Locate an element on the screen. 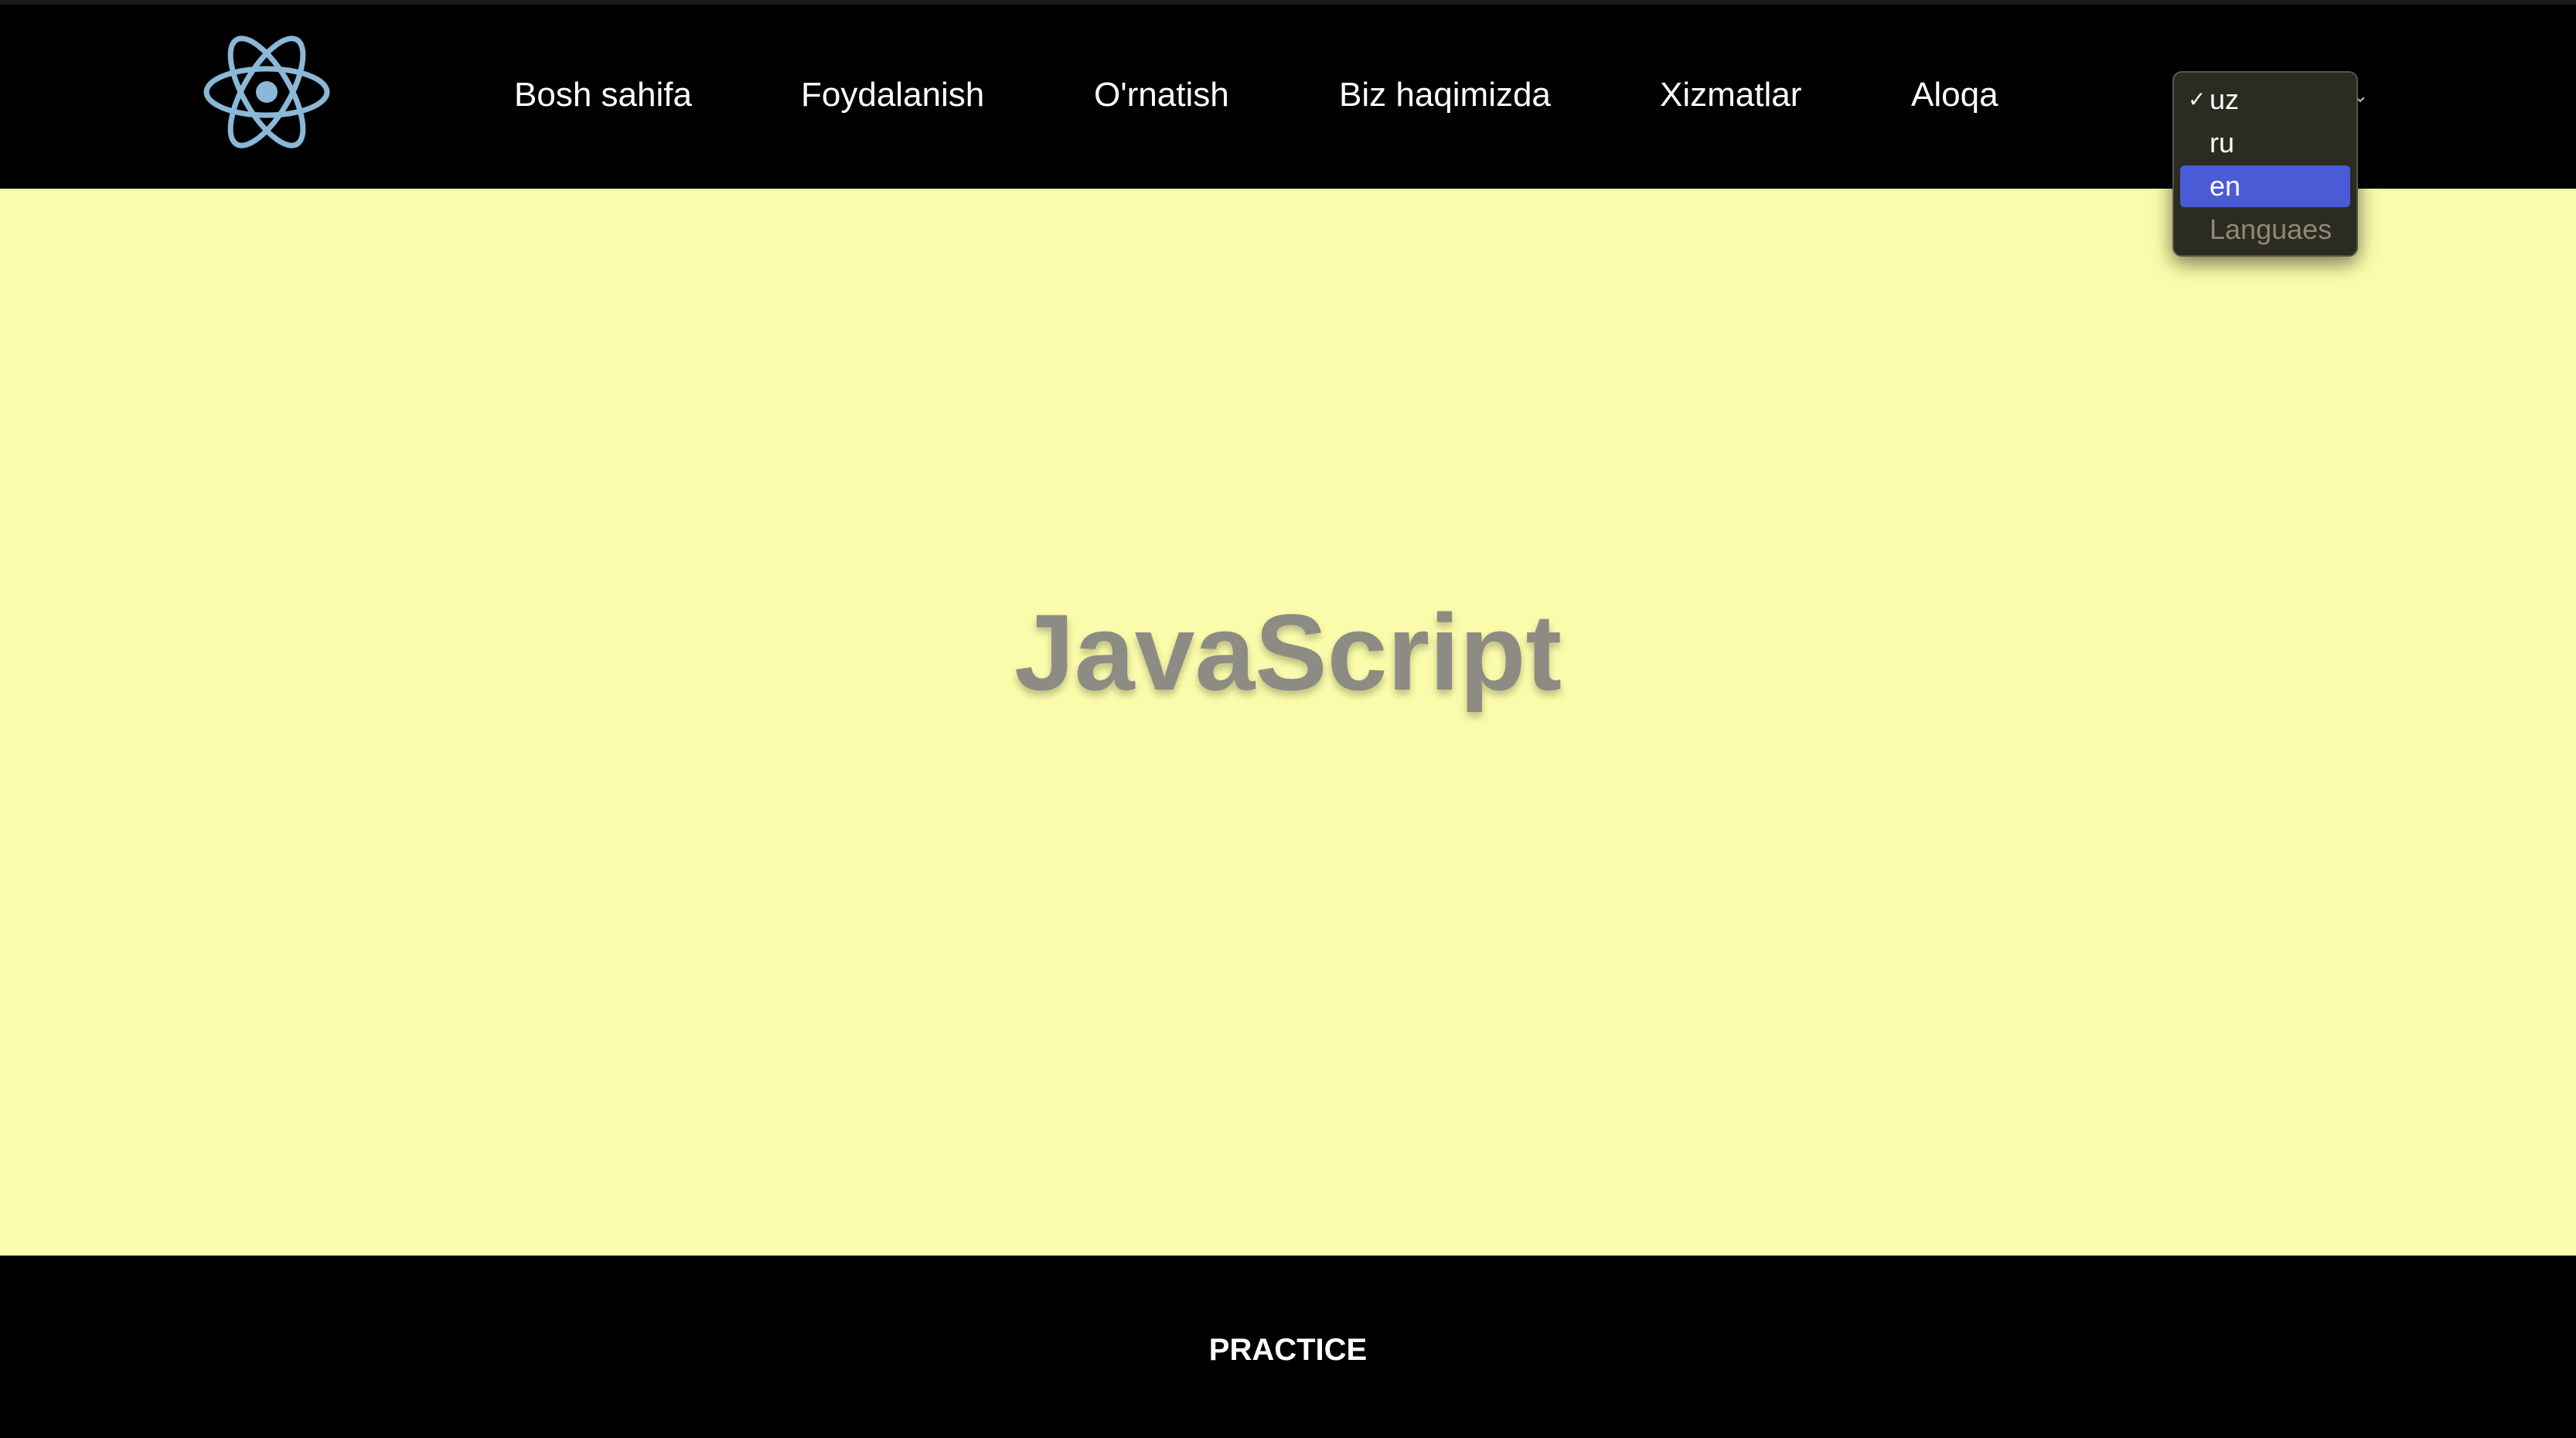 The height and width of the screenshot is (1438, 2576). nav-item-aloqa: Aloqa is located at coordinates (1954, 95).